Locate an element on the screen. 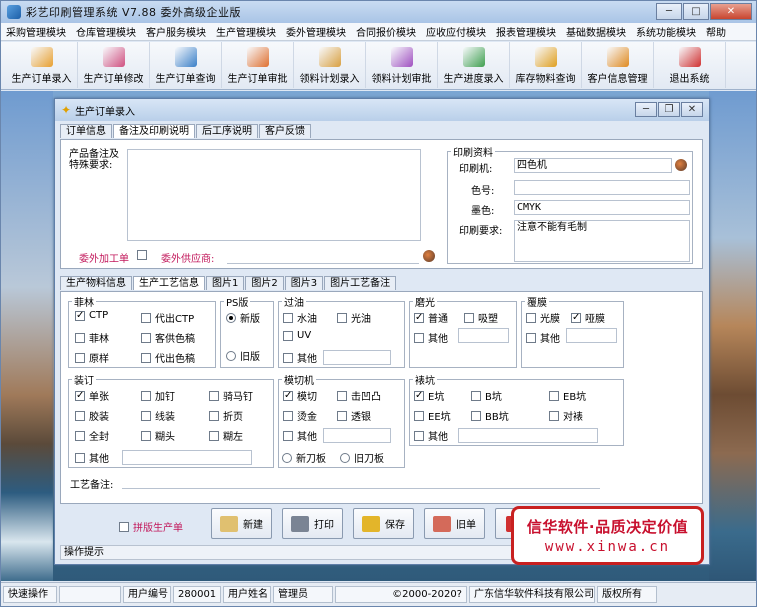 This screenshot has width=757, height=607. toolbar-button: 领料计划审批 is located at coordinates (402, 65).